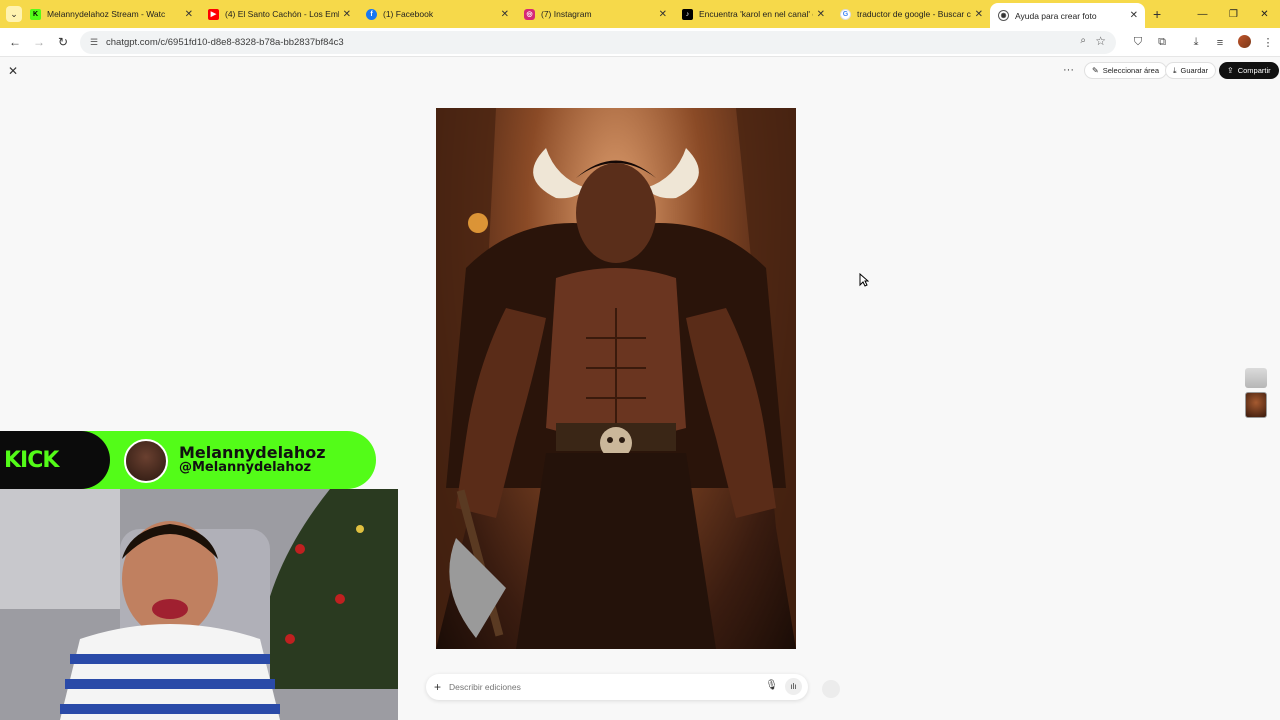 The image size is (1280, 720). I want to click on facebook-favicon-icon: f, so click(371, 14).